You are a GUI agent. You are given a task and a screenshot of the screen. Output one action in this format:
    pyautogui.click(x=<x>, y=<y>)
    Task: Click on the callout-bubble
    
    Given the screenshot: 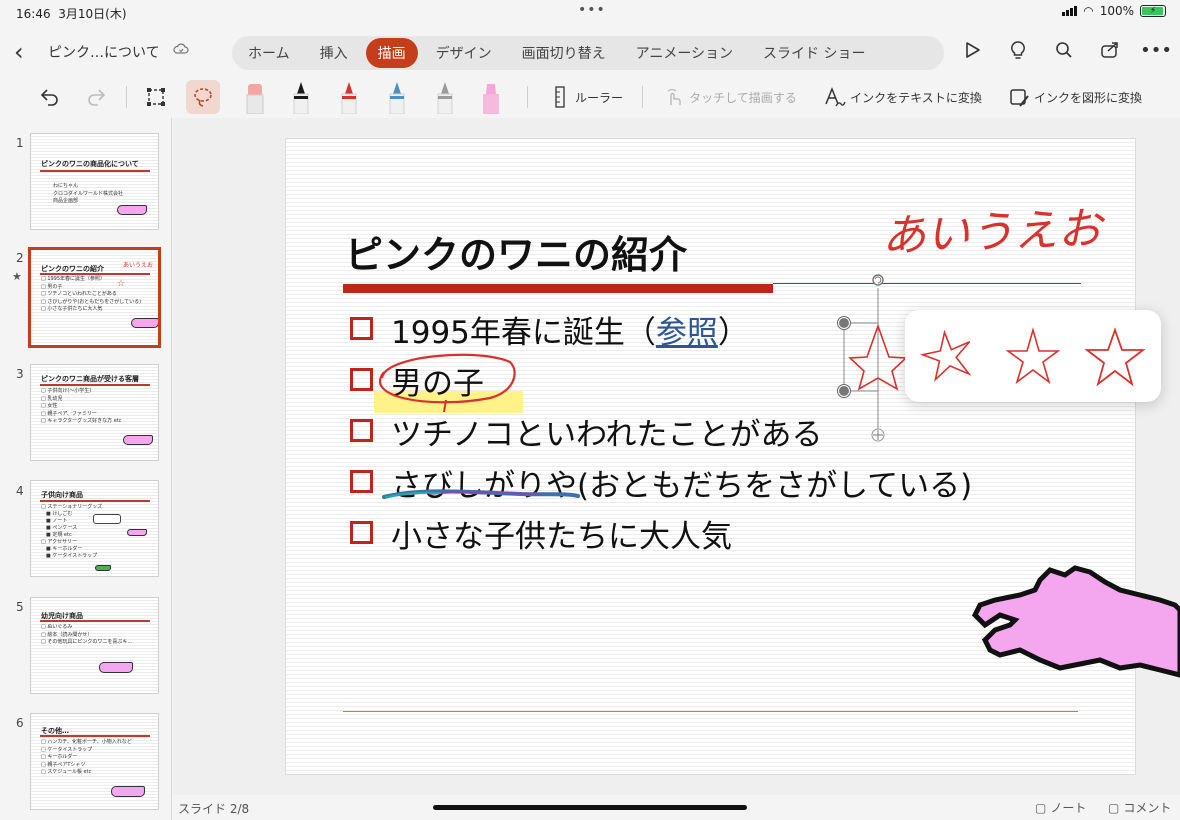 What is the action you would take?
    pyautogui.click(x=107, y=519)
    